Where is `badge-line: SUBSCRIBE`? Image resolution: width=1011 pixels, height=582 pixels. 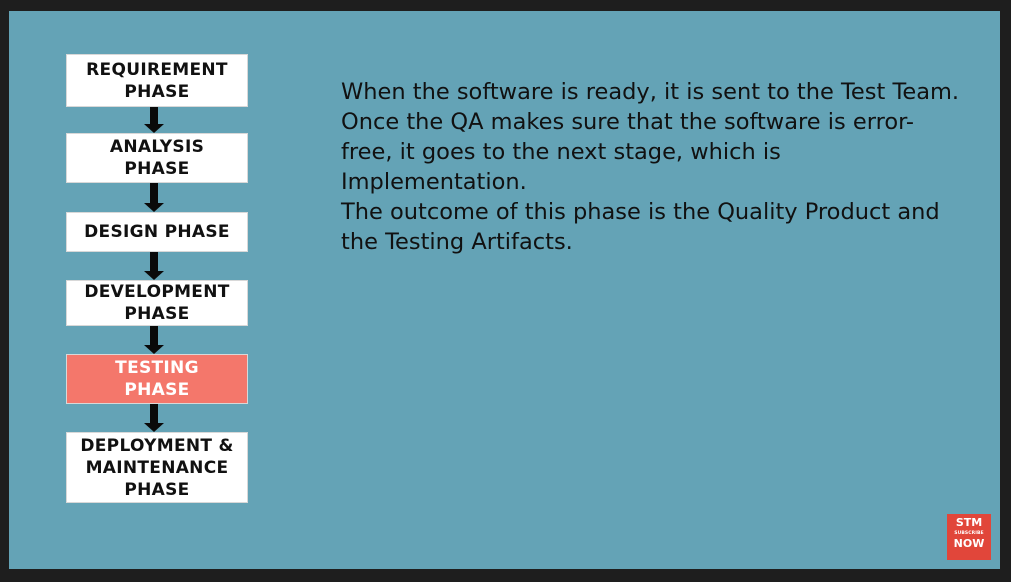 badge-line: SUBSCRIBE is located at coordinates (969, 533).